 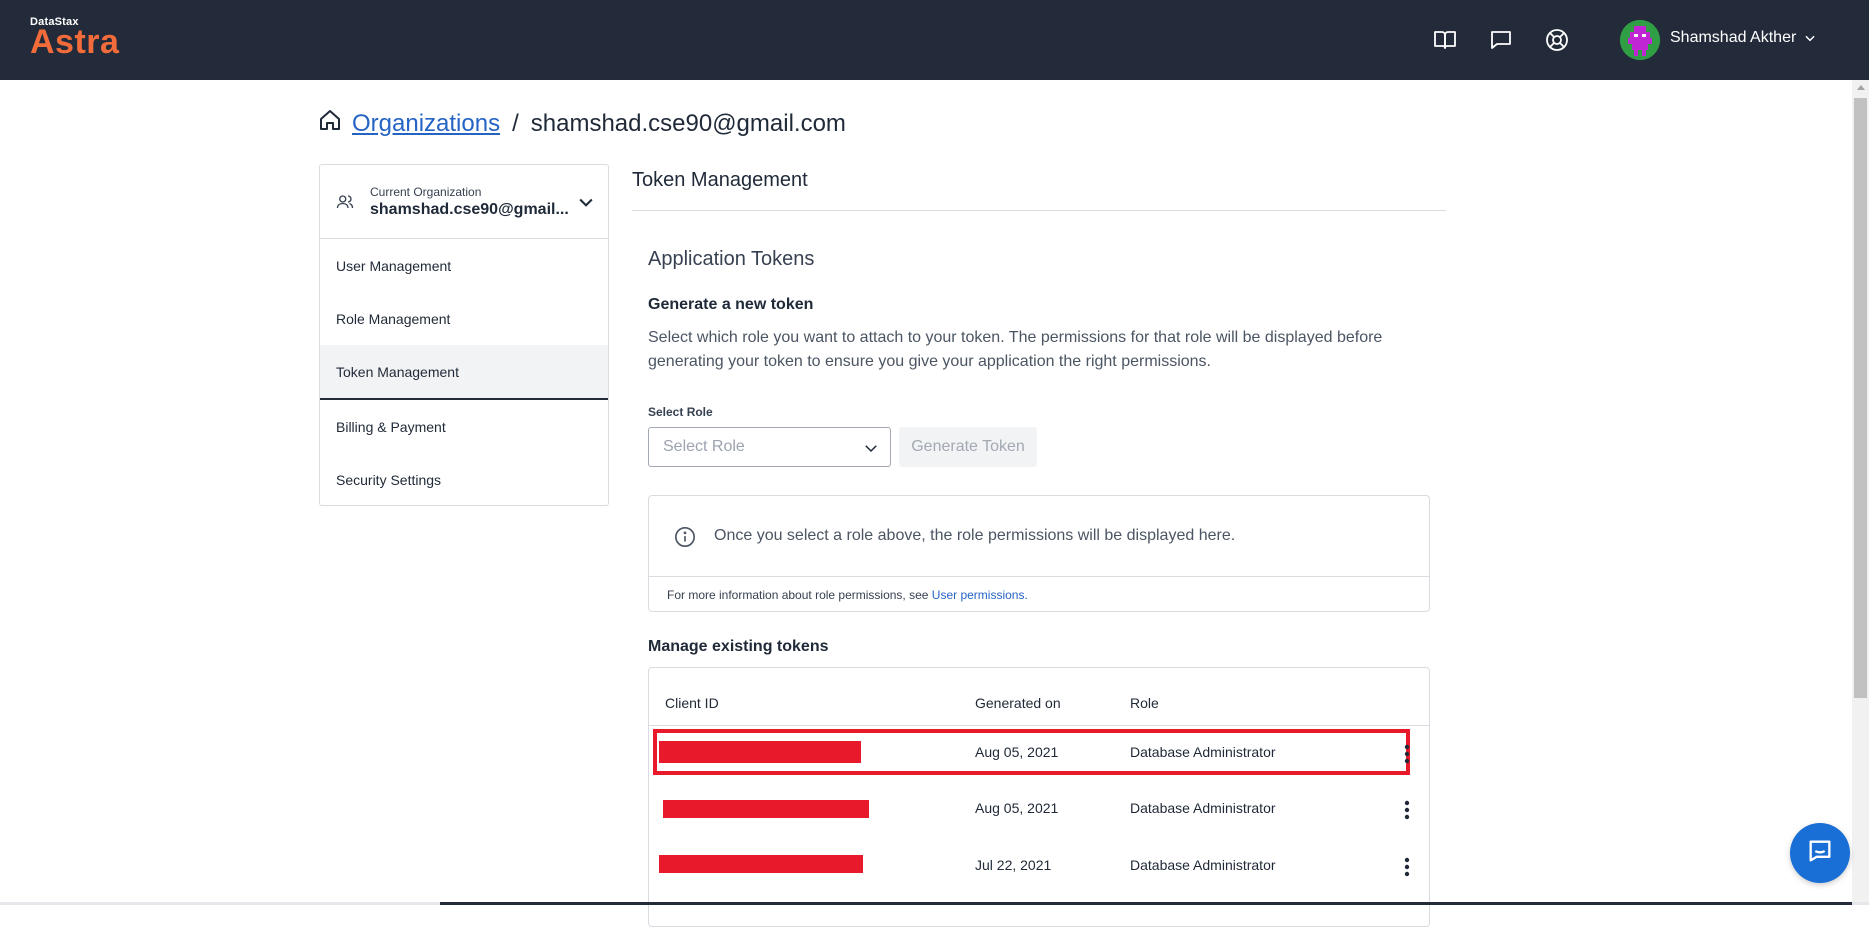 I want to click on user-permissions-link: User permissions., so click(x=980, y=595).